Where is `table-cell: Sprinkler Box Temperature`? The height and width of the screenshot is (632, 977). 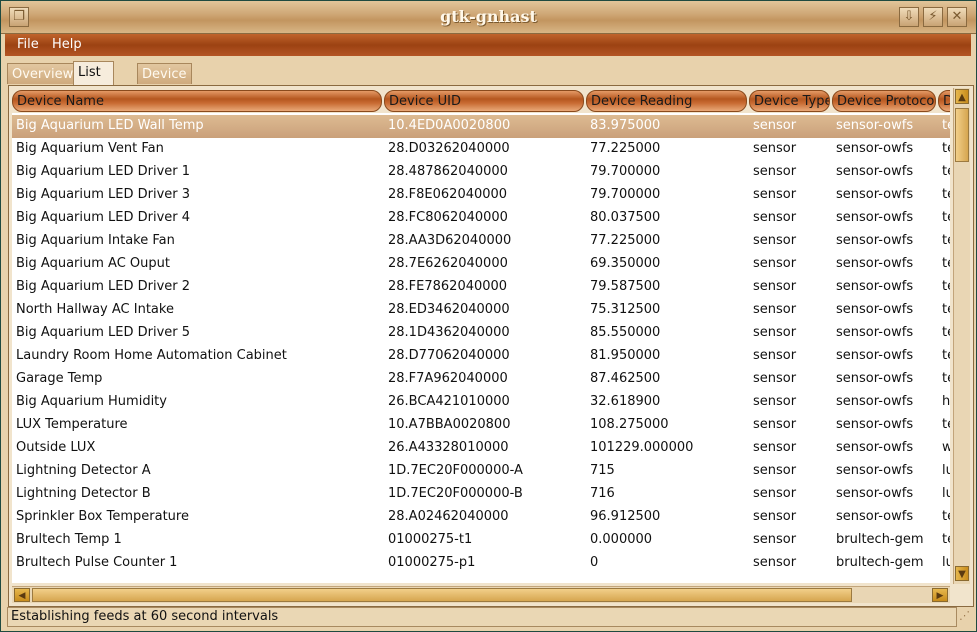
table-cell: Sprinkler Box Temperature is located at coordinates (102, 516).